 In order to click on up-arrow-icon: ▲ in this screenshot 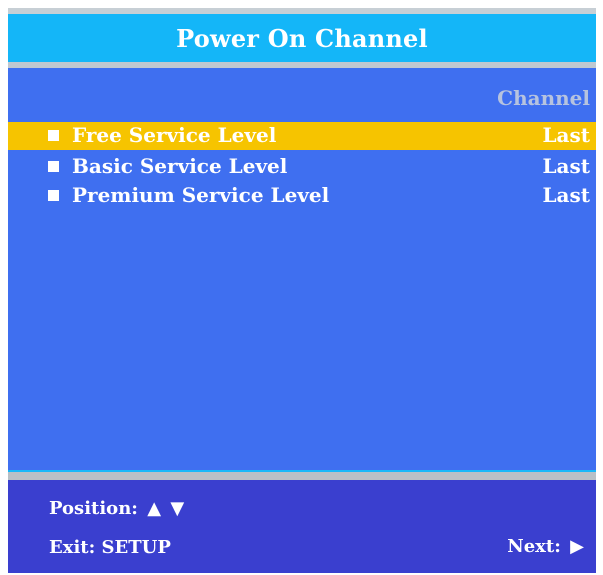, I will do `click(154, 508)`.